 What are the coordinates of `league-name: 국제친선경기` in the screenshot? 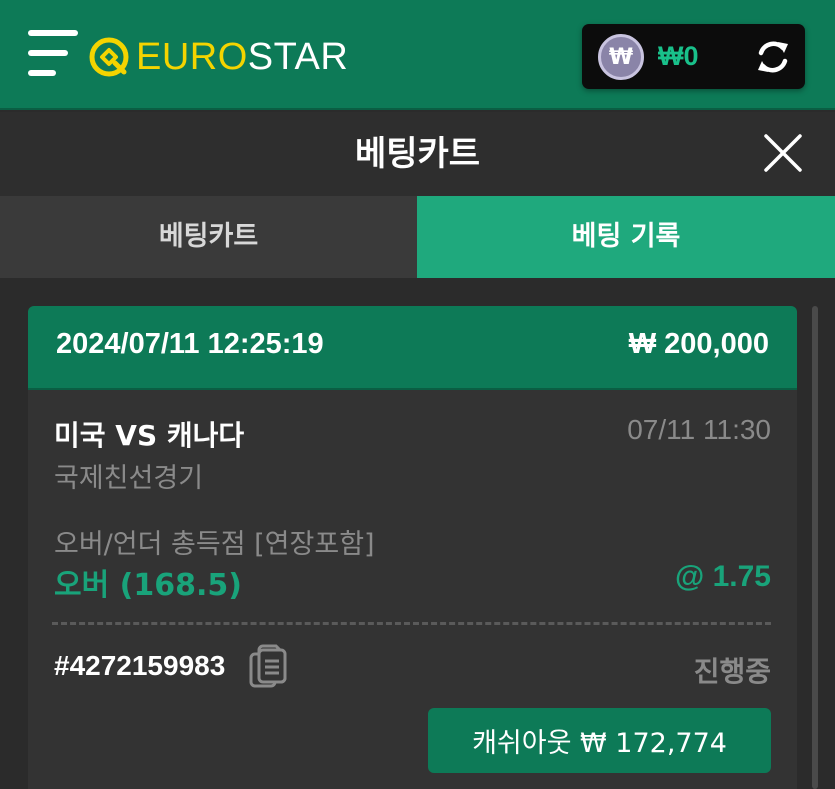 It's located at (129, 478).